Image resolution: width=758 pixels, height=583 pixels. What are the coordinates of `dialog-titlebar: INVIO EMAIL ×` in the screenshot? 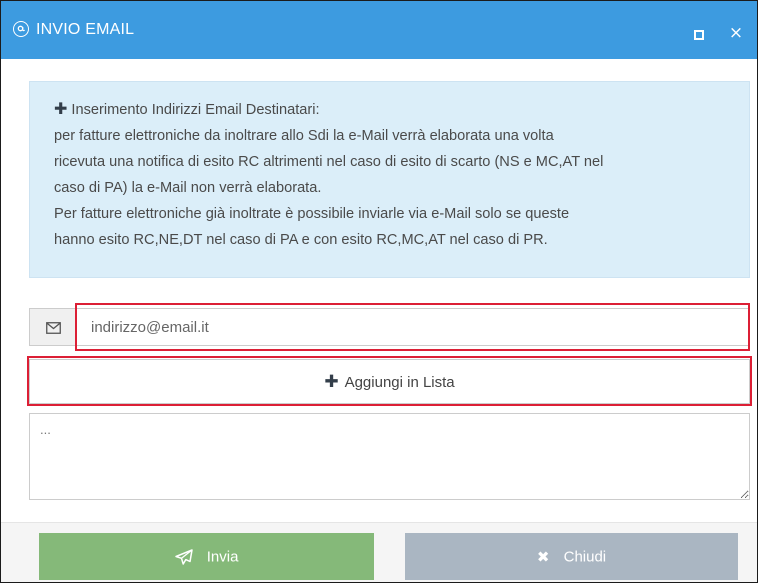 It's located at (379, 30).